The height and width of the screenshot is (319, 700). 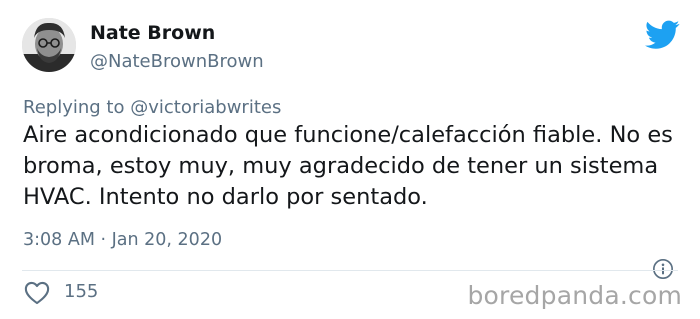 What do you see at coordinates (574, 295) in the screenshot?
I see `watermark: boredpanda.com` at bounding box center [574, 295].